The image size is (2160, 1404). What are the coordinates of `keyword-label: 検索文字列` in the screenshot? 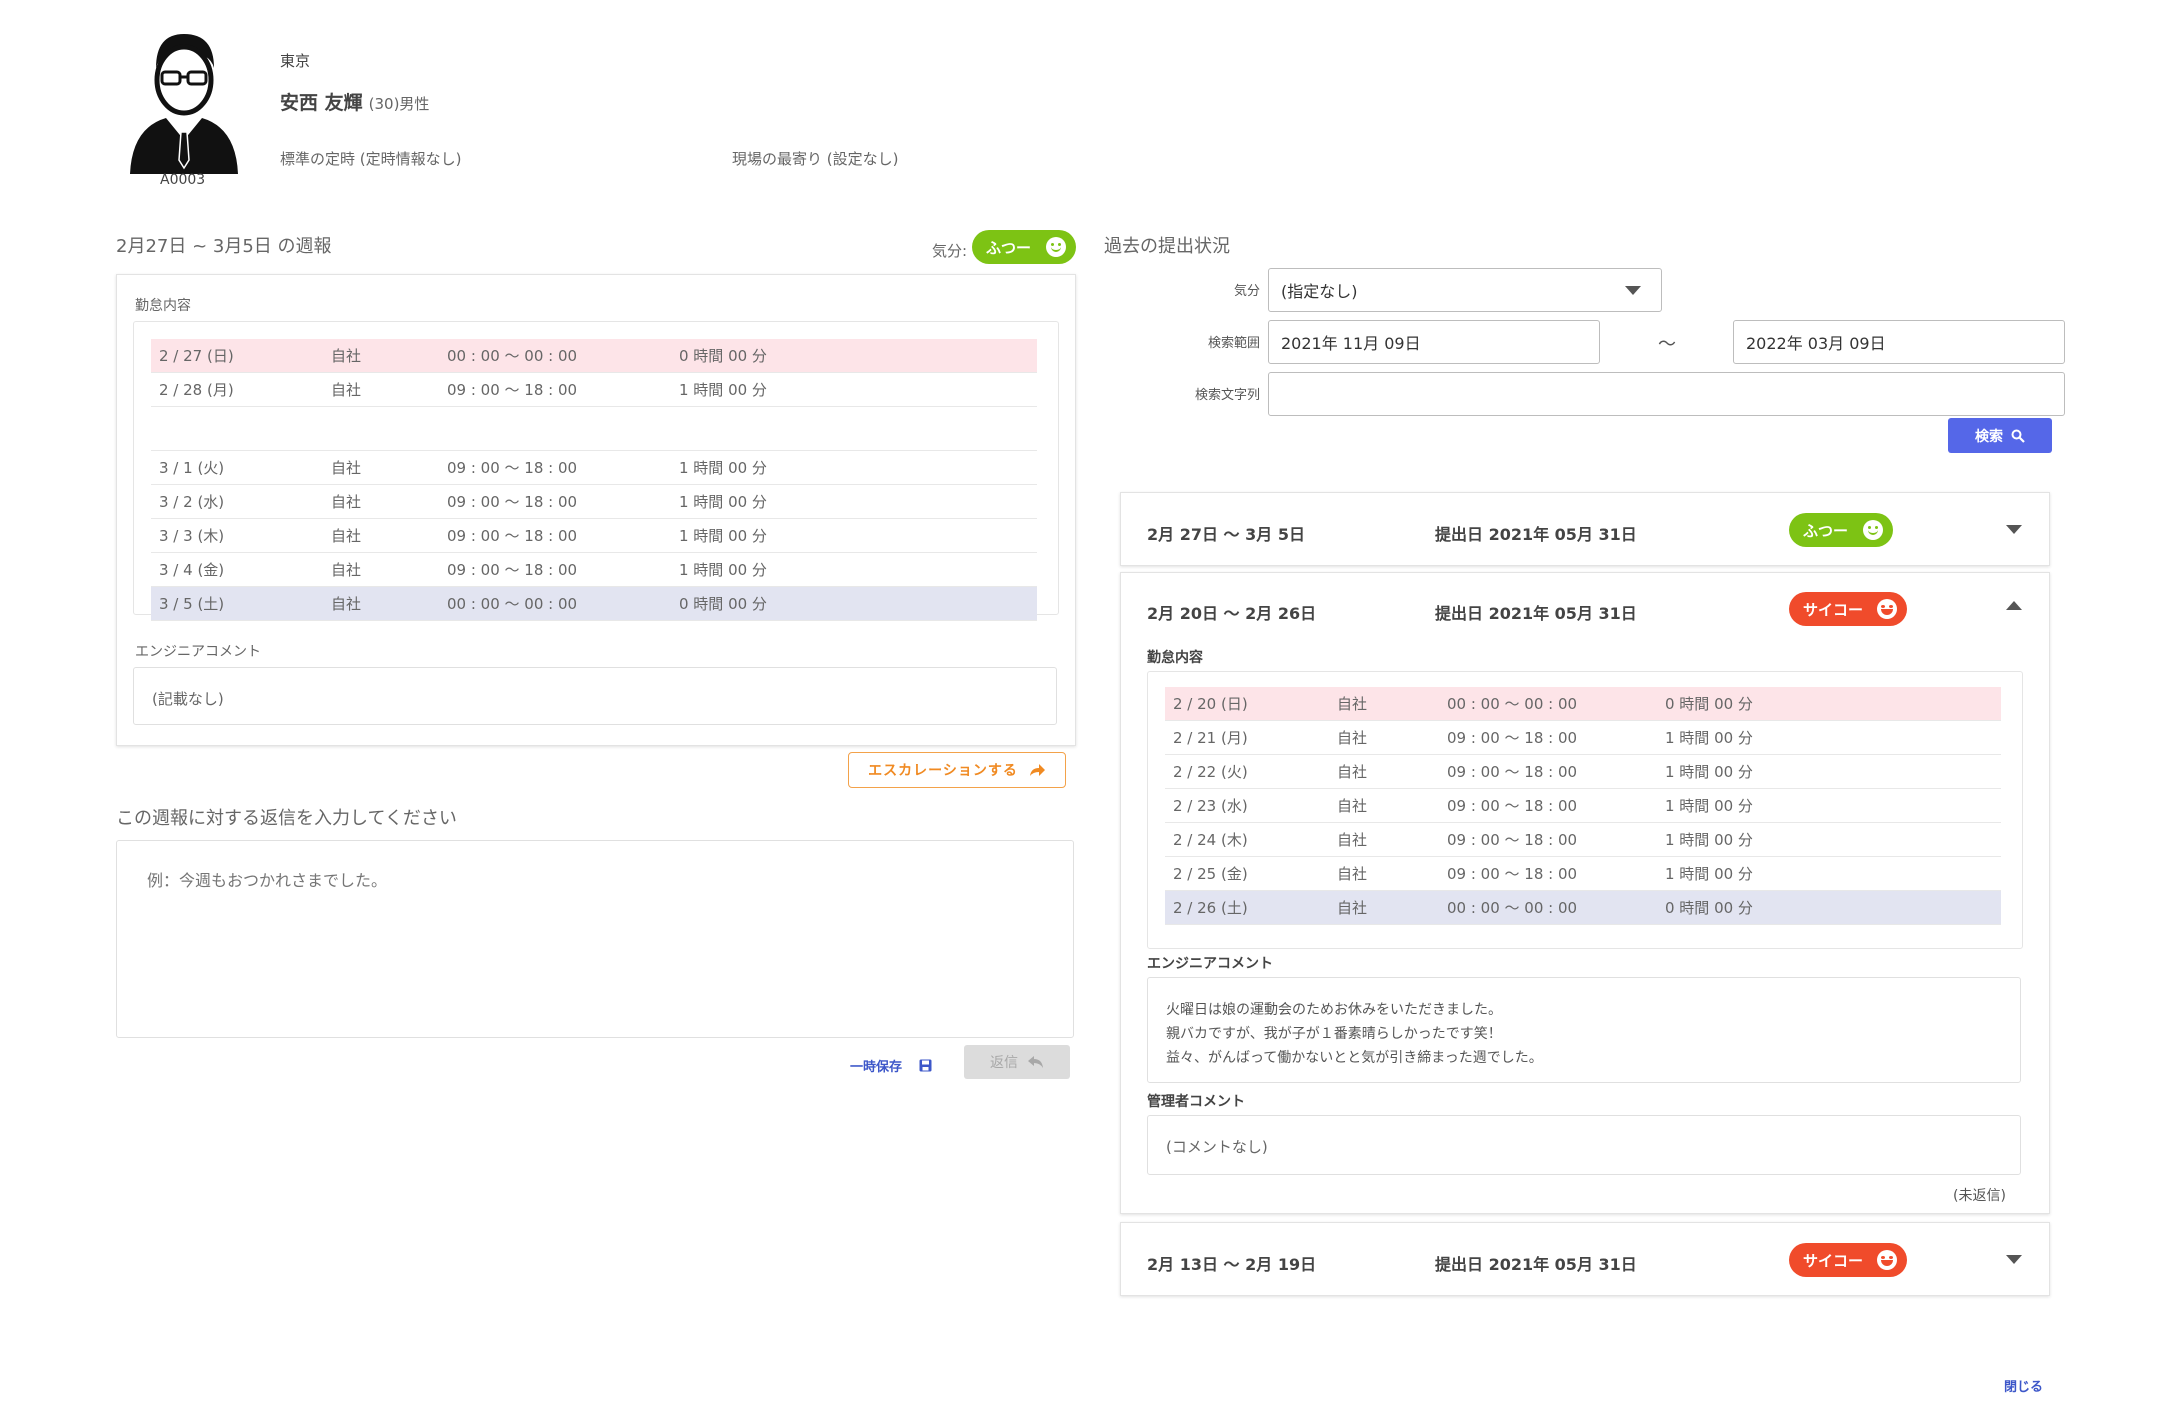 It's located at (1227, 395).